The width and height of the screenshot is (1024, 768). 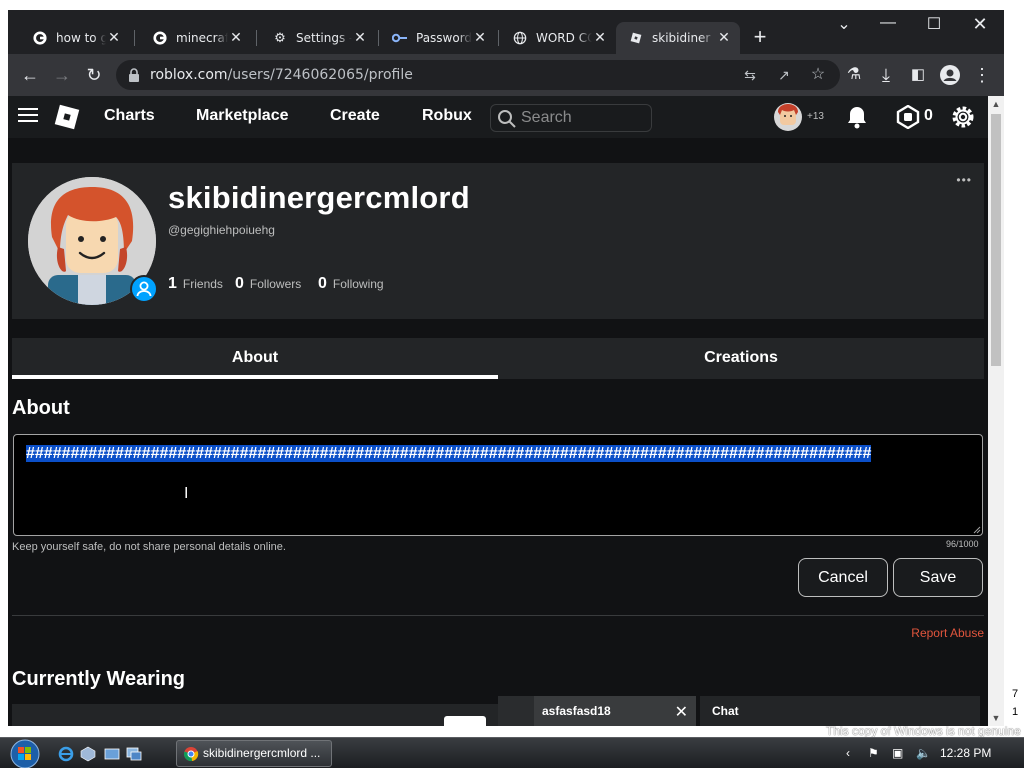 I want to click on chat-dock-spacer, so click(x=516, y=711).